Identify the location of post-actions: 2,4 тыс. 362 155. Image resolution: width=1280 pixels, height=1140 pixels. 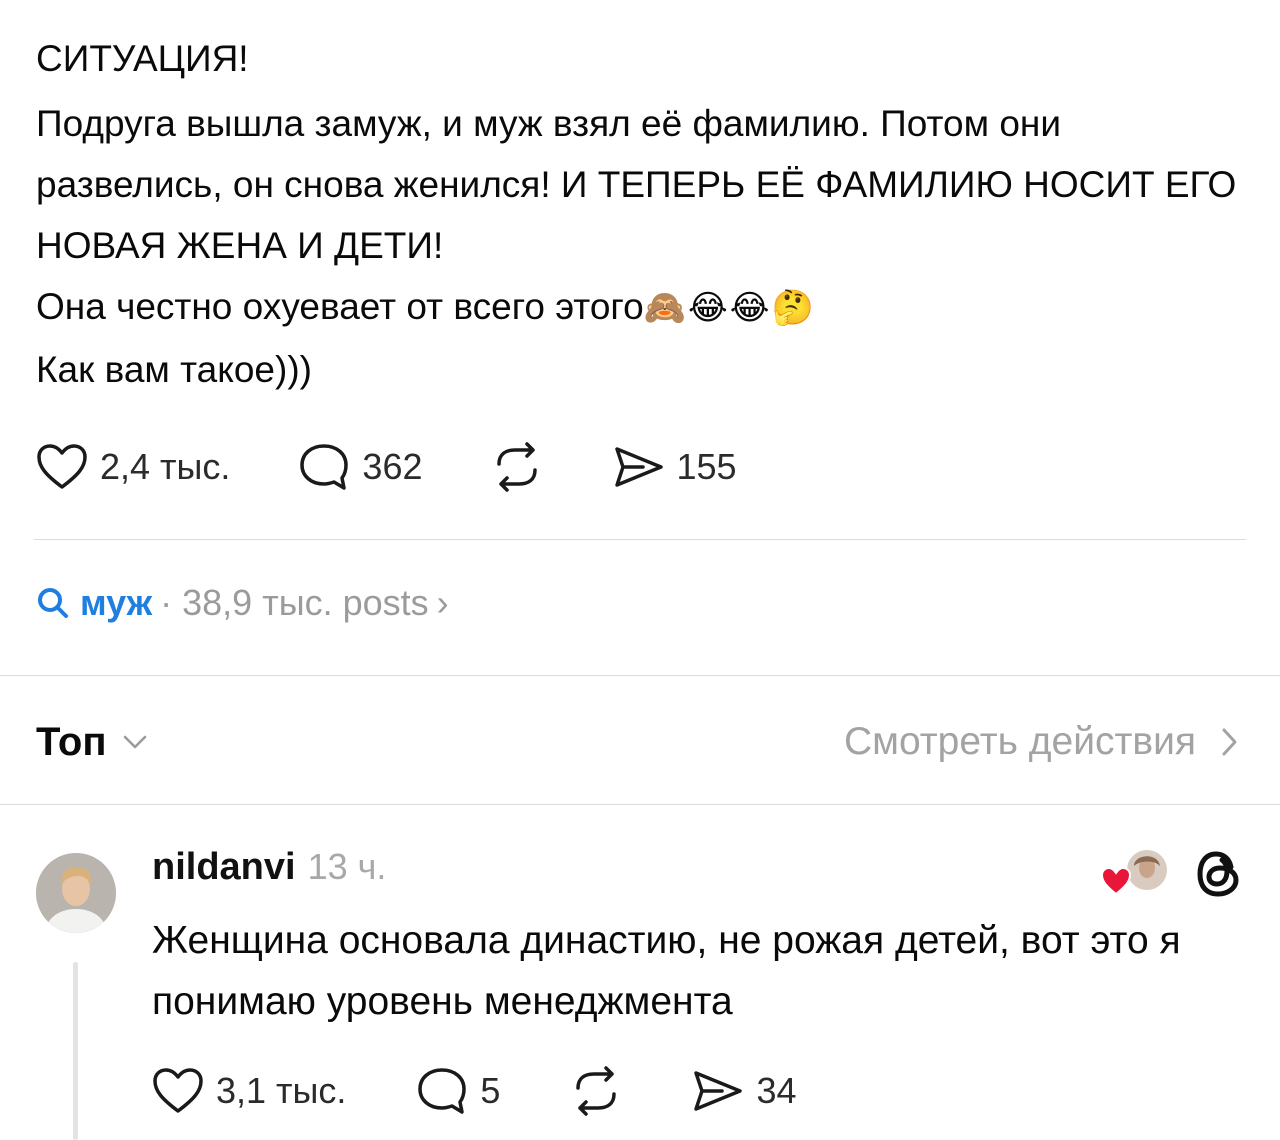
(386, 467).